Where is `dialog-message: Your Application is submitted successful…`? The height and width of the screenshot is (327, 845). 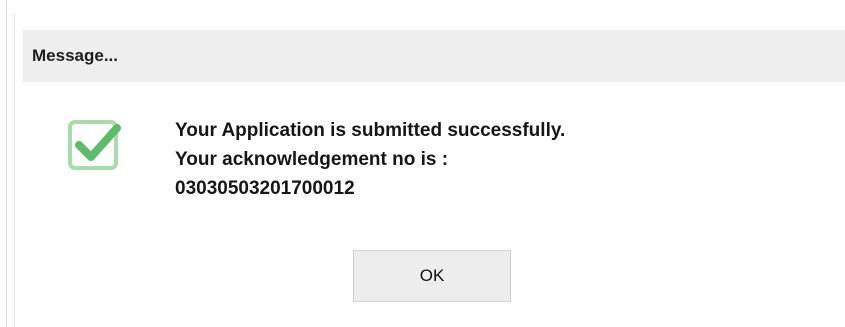 dialog-message: Your Application is submitted successful… is located at coordinates (370, 159).